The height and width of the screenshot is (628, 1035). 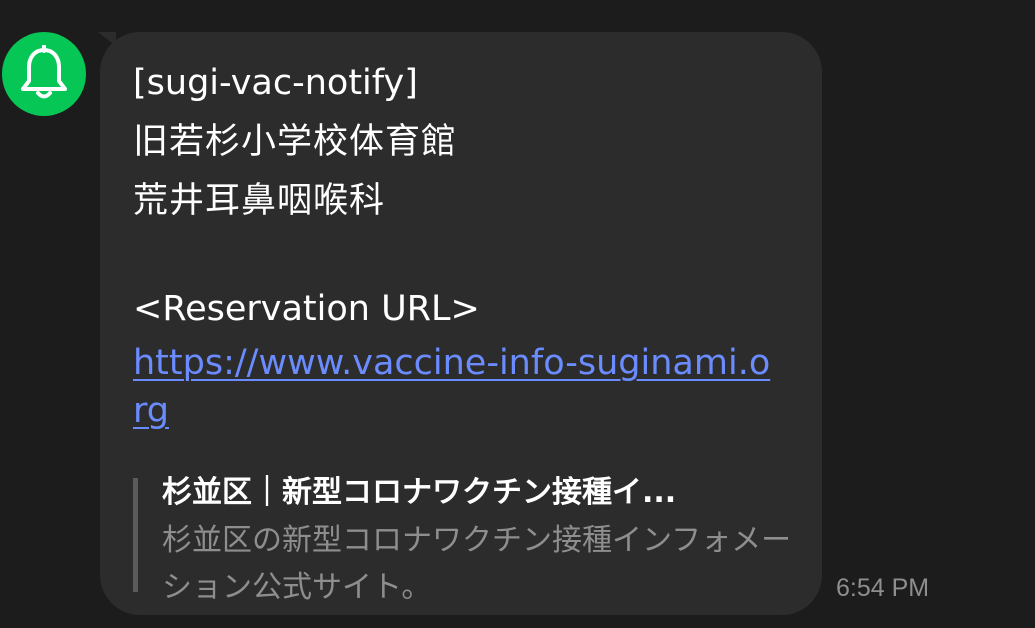 What do you see at coordinates (135, 535) in the screenshot?
I see `preview-accent-bar` at bounding box center [135, 535].